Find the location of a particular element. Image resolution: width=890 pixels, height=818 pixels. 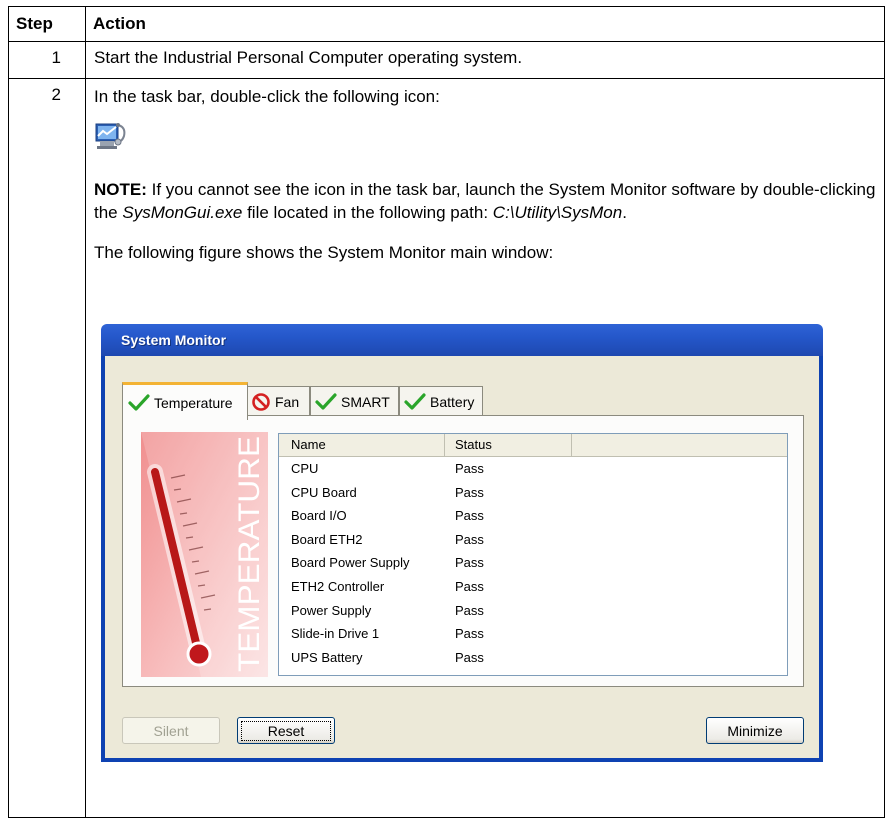

item-name: CPU is located at coordinates (305, 468).